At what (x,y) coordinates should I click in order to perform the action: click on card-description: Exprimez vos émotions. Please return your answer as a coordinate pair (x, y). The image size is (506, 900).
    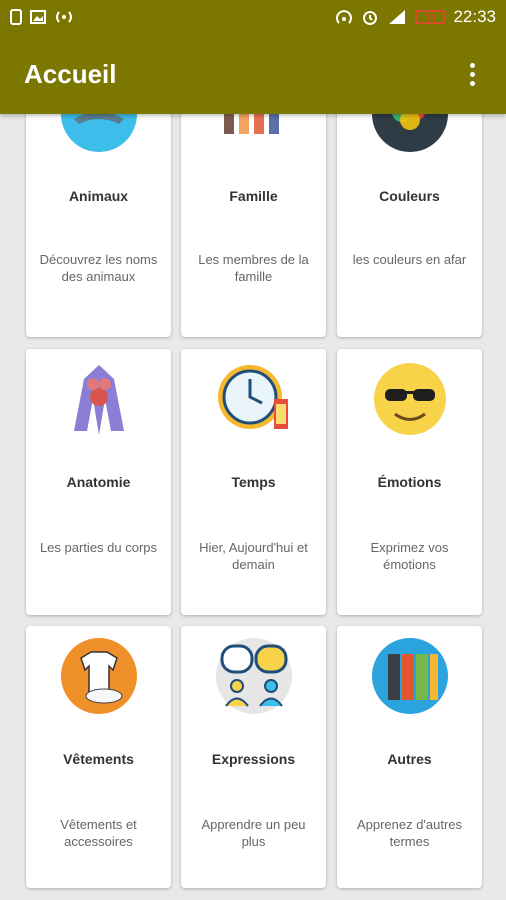
    Looking at the image, I should click on (409, 556).